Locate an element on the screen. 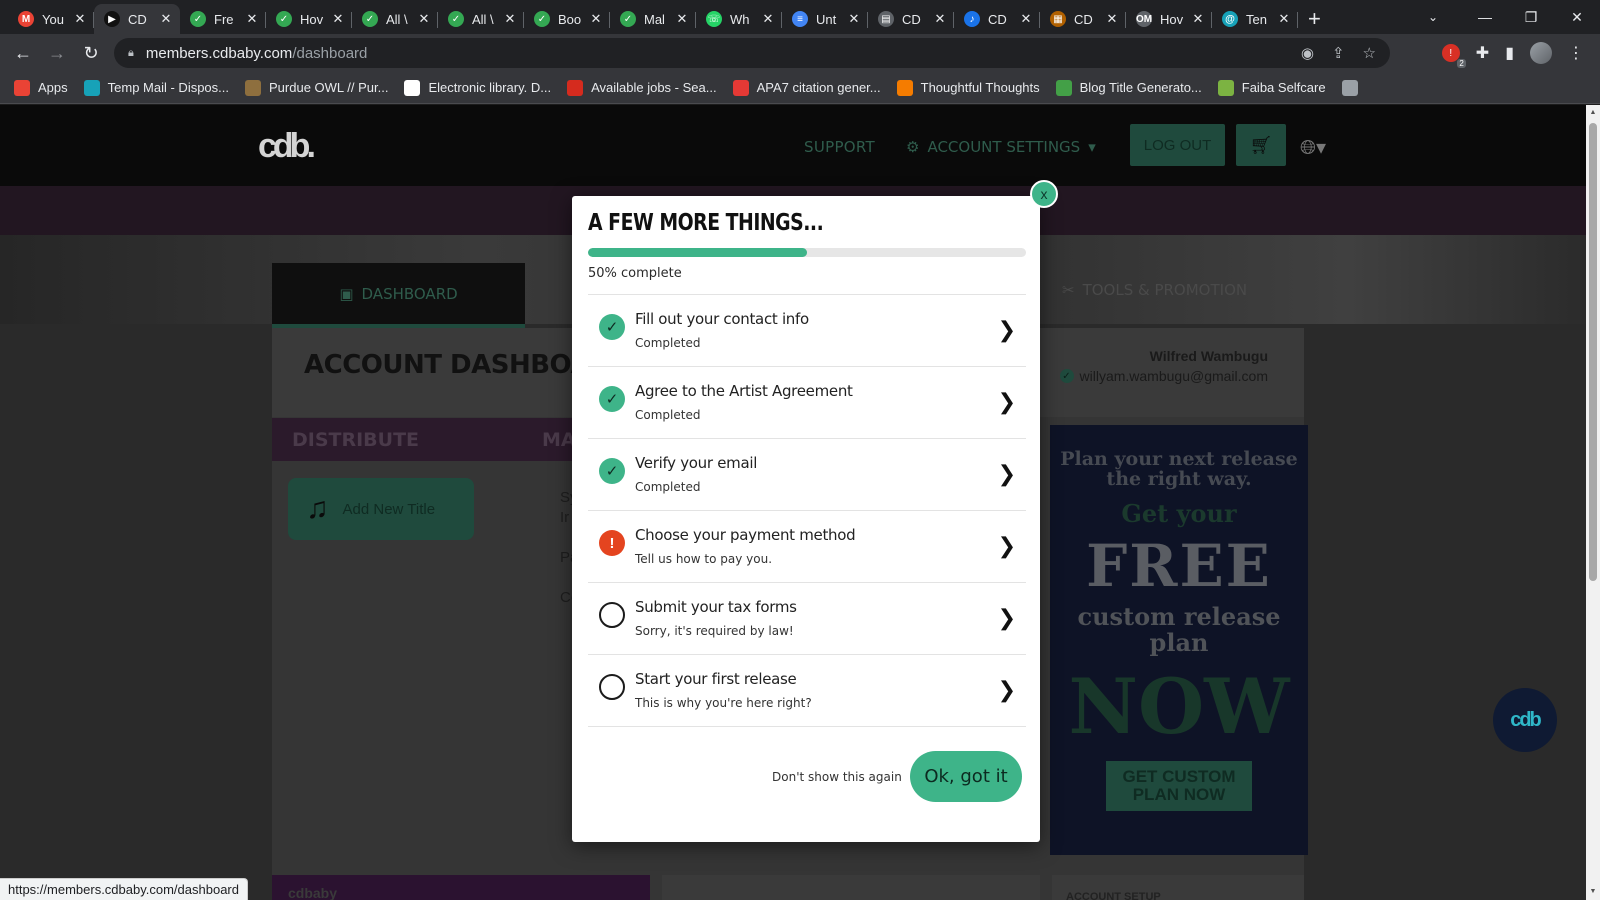 The height and width of the screenshot is (900, 1600). browser-tab: ▤ CD ✕ is located at coordinates (911, 19).